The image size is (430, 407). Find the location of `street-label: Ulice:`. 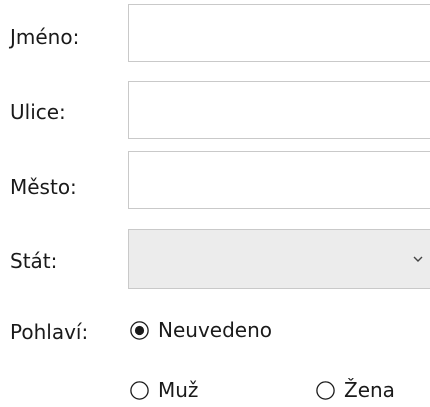

street-label: Ulice: is located at coordinates (38, 112).